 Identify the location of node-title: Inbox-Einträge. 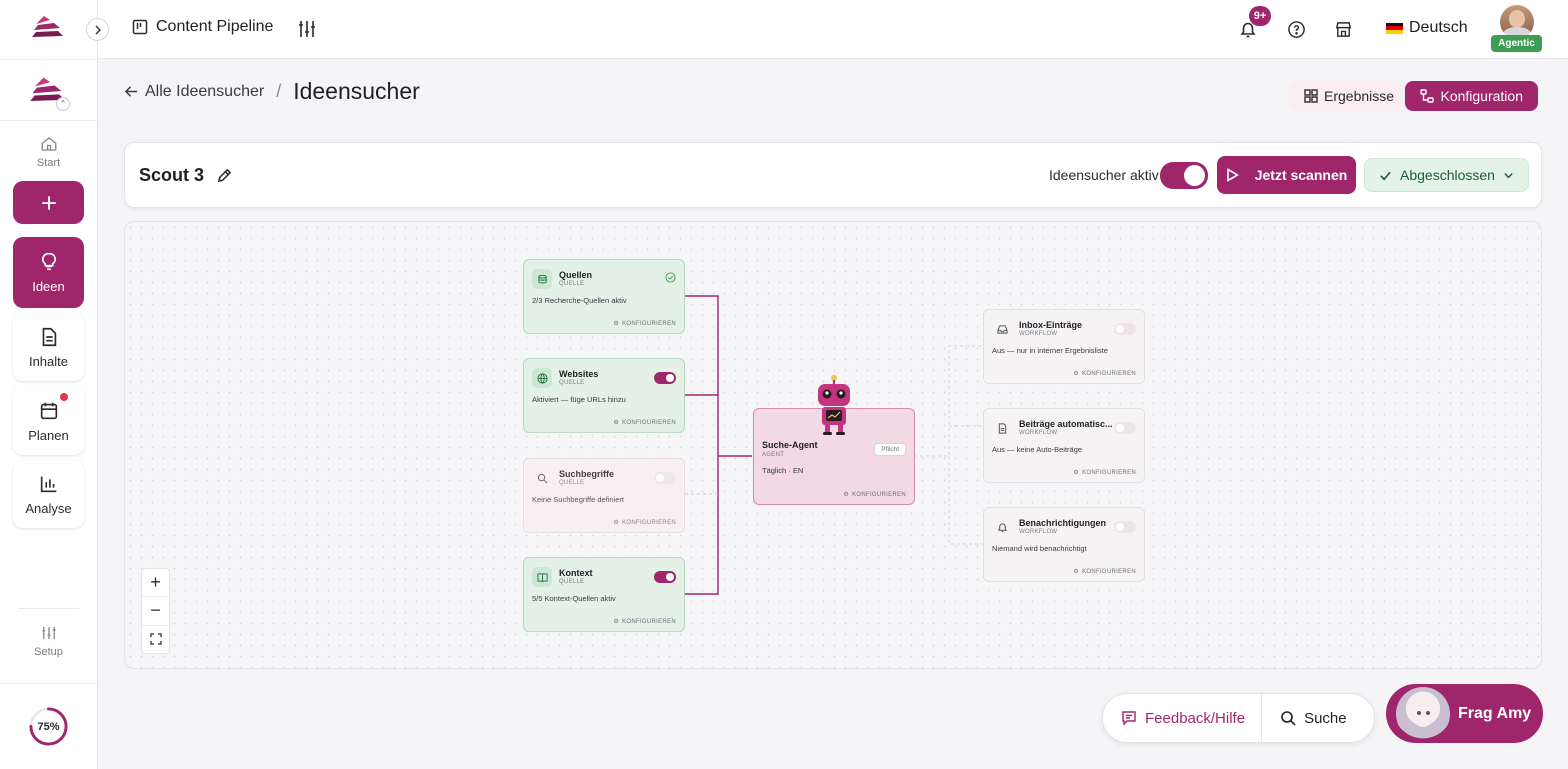
(1051, 325).